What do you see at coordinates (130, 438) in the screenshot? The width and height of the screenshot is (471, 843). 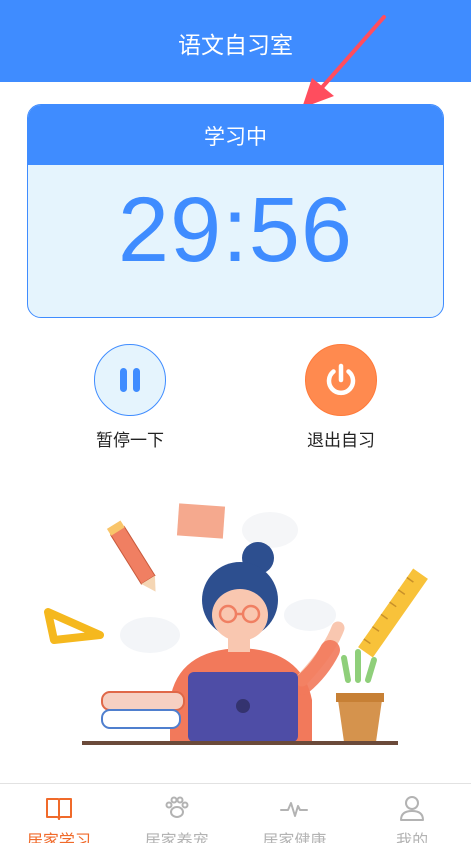 I see `pause-label: 暂停一下` at bounding box center [130, 438].